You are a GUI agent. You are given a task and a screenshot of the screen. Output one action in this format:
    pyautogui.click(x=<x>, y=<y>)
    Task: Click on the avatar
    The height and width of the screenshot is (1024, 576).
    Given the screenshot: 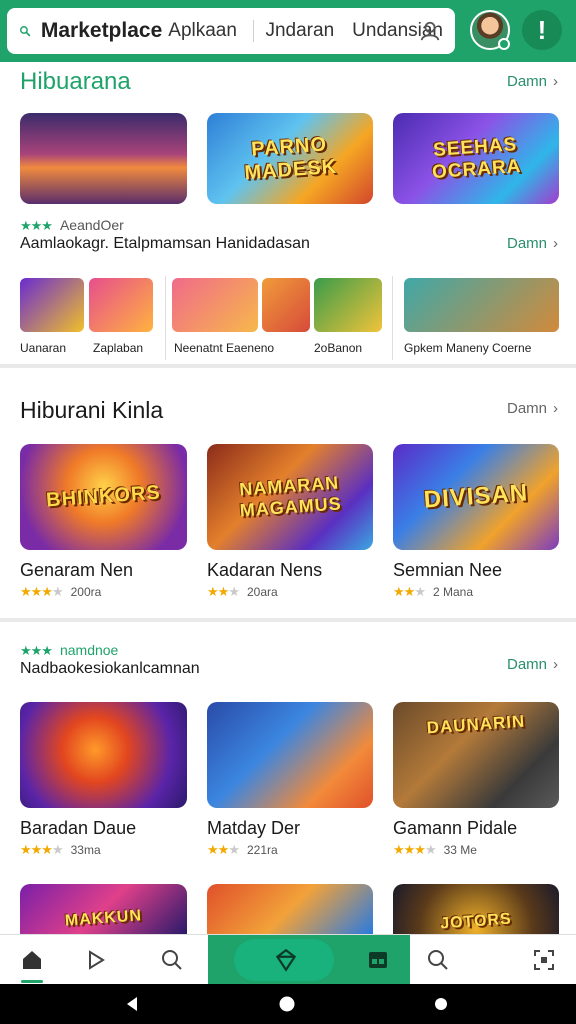 What is the action you would take?
    pyautogui.click(x=490, y=30)
    